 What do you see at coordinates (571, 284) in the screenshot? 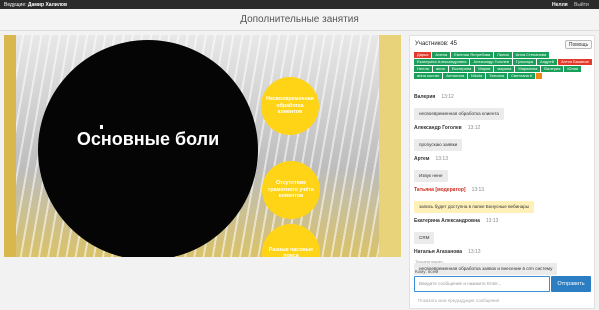
I see `send-button: Отправить` at bounding box center [571, 284].